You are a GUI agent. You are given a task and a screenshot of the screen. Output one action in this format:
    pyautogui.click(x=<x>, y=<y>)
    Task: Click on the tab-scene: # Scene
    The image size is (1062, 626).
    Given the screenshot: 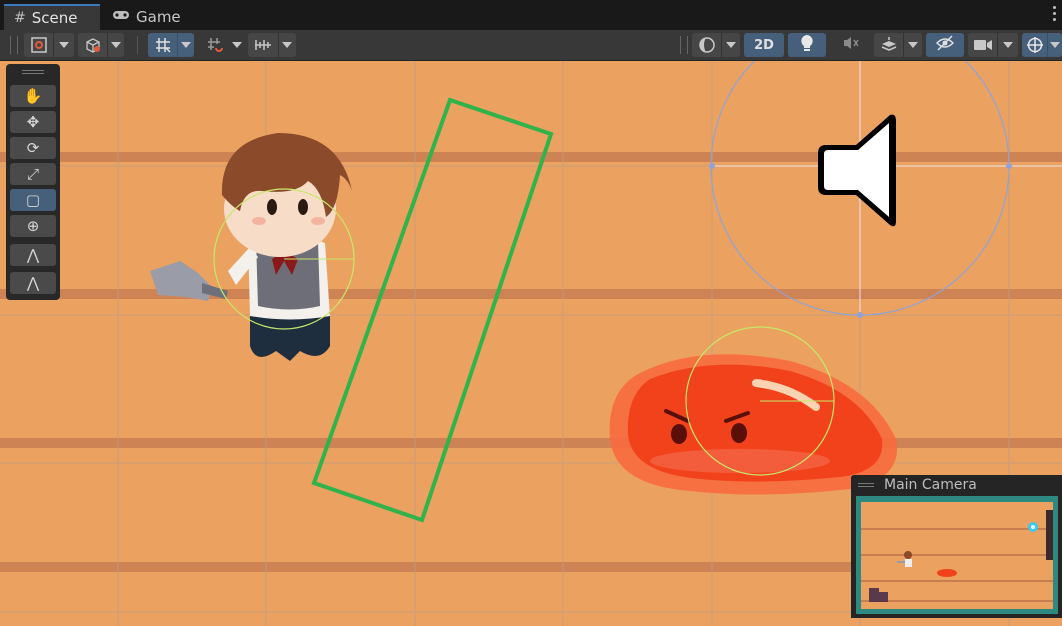 What is the action you would take?
    pyautogui.click(x=52, y=17)
    